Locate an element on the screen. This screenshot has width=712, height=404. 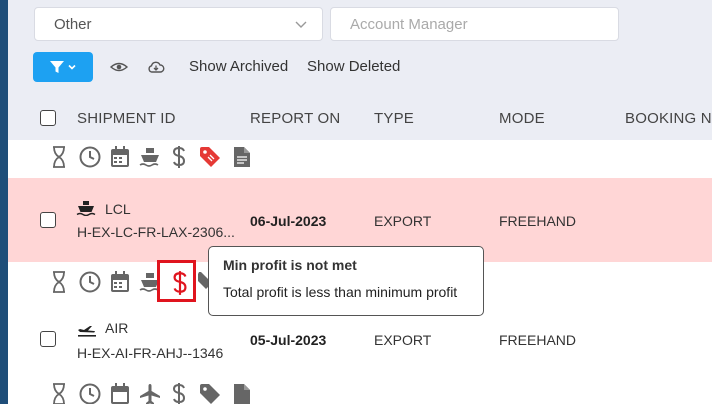
column-header-type: TYPE is located at coordinates (394, 118).